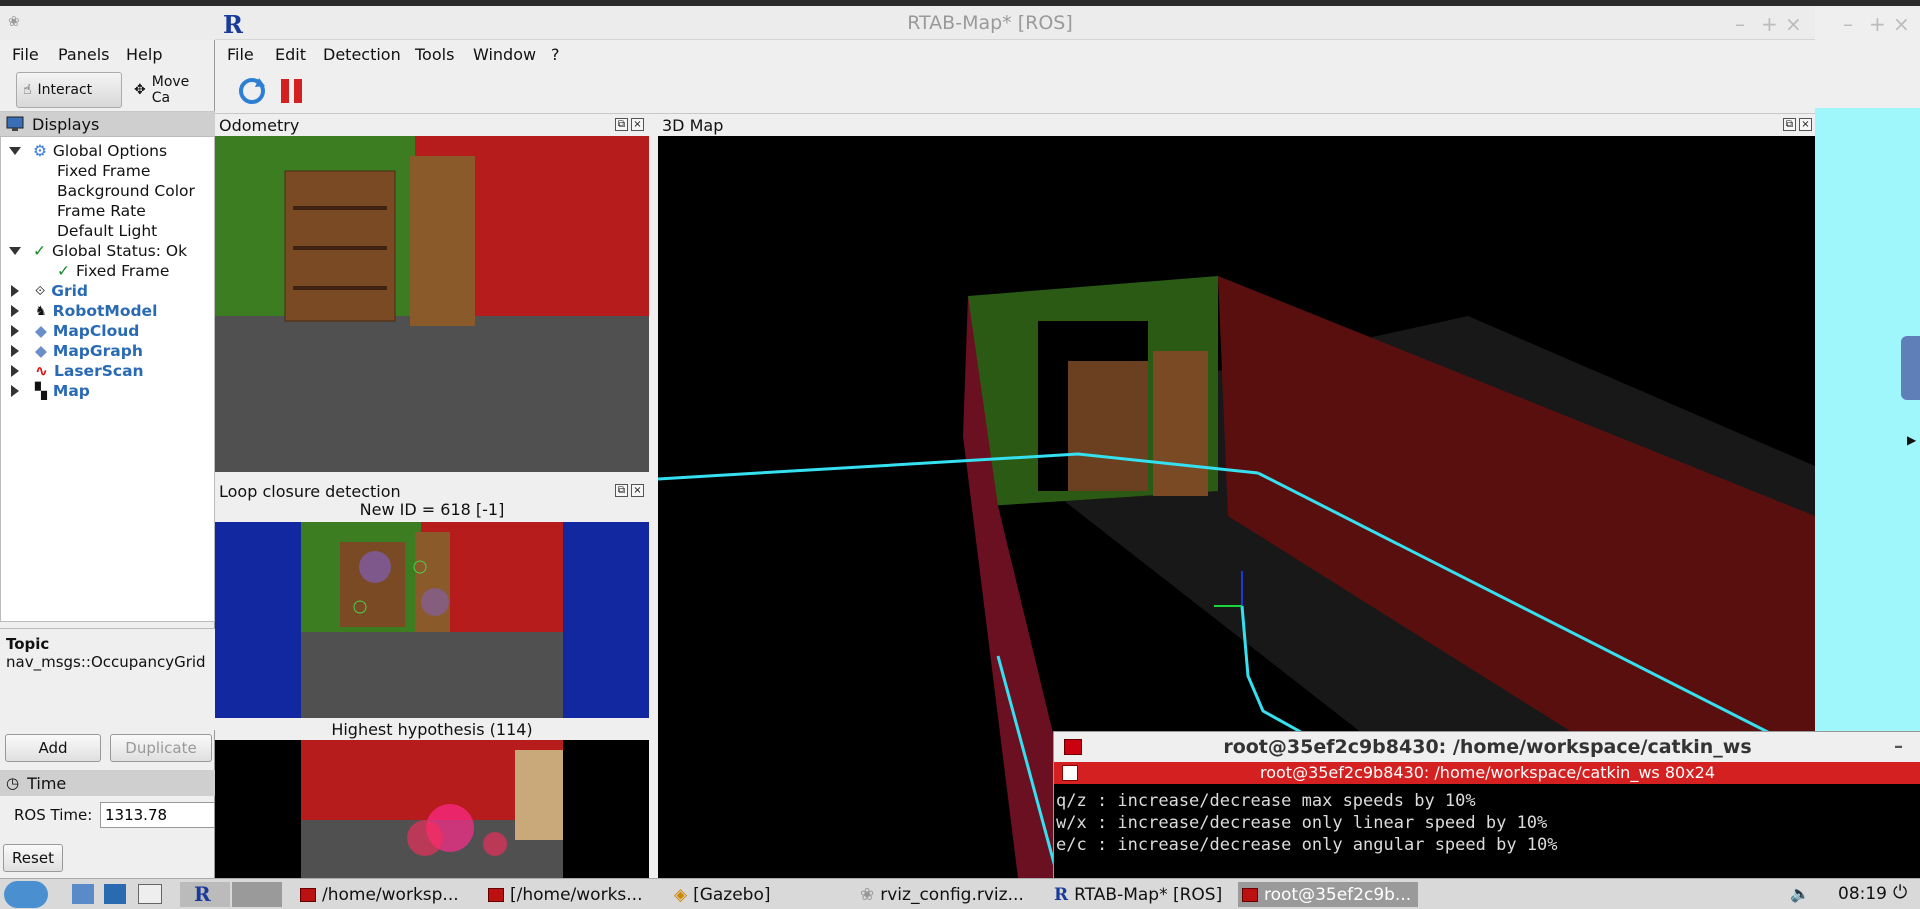  I want to click on time-panel-header: ◷ Time, so click(107, 783).